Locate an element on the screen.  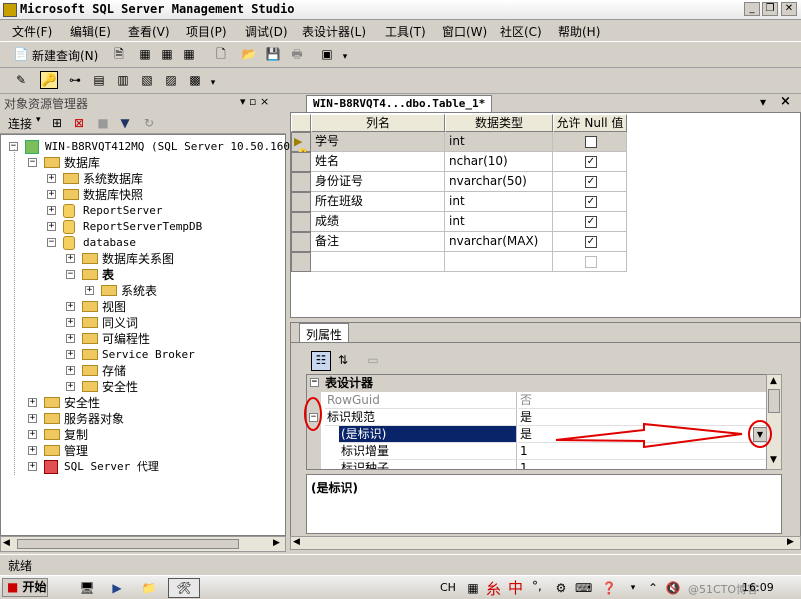
add-item-icon: 🗋 is located at coordinates (221, 54).